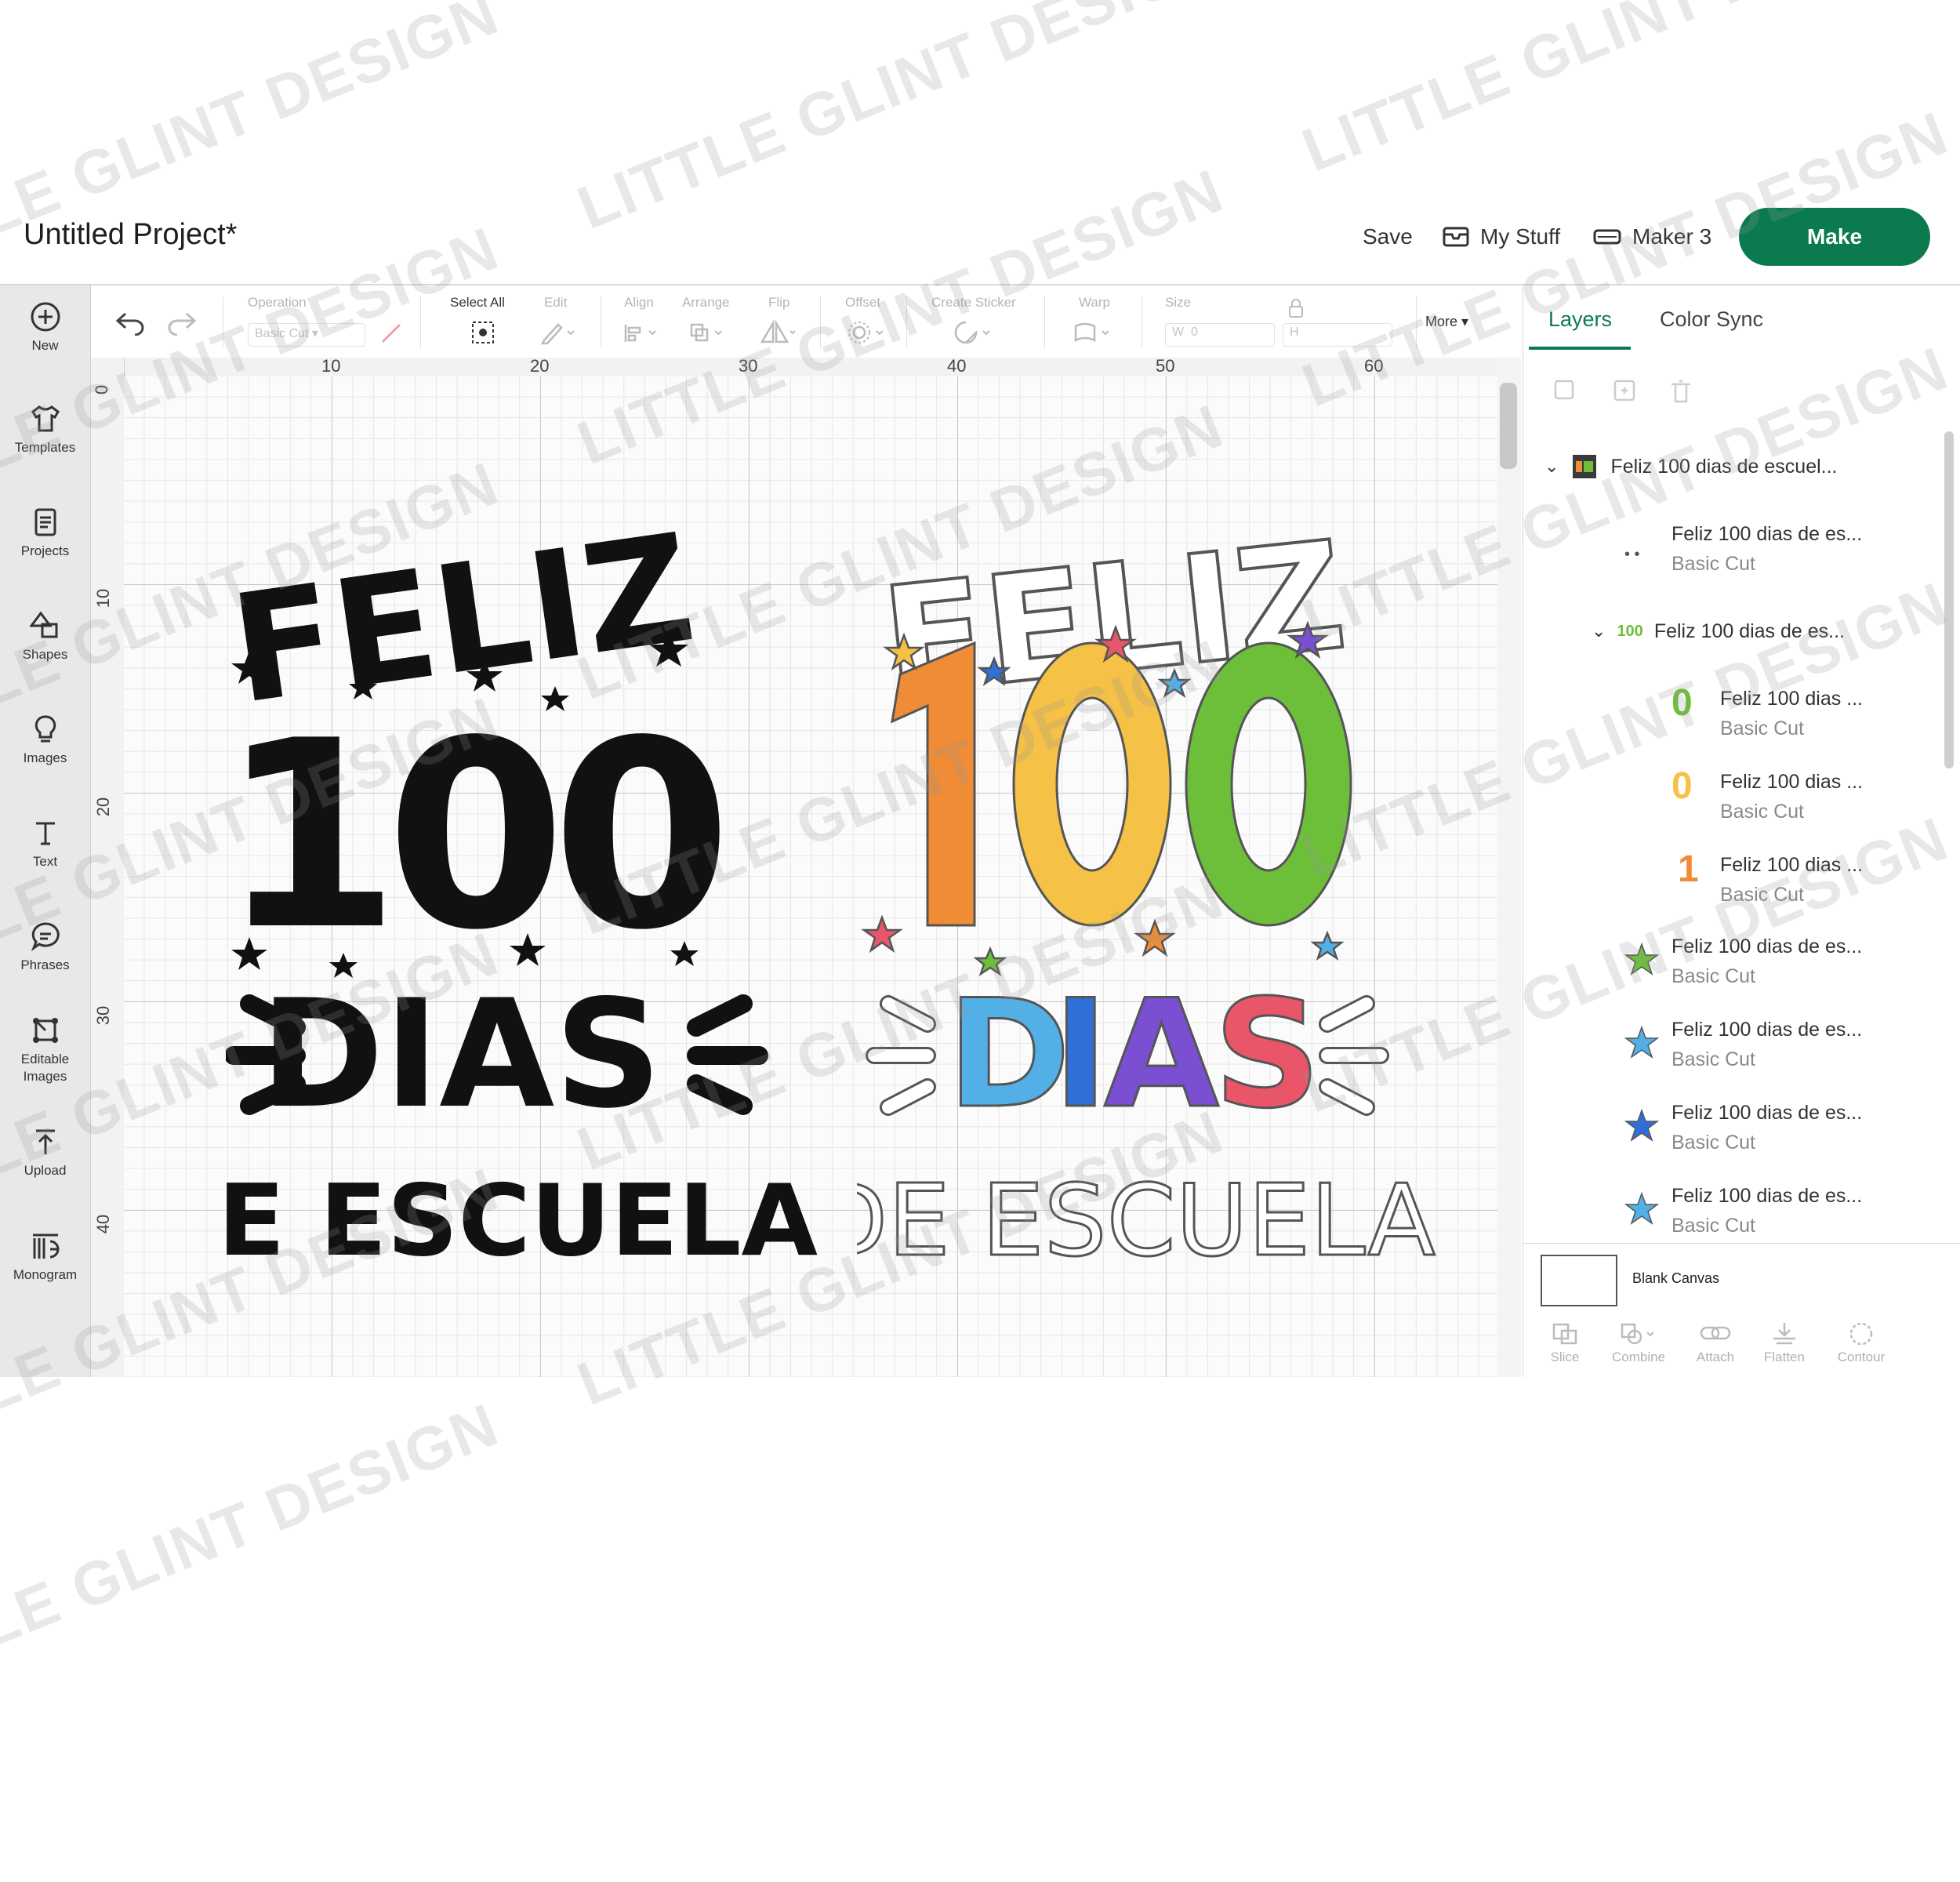  I want to click on svg-text: S, so click(1267, 1054).